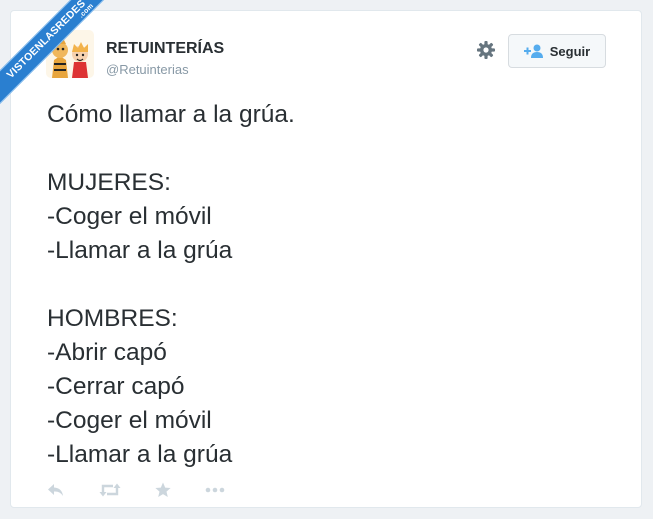 Image resolution: width=653 pixels, height=519 pixels. What do you see at coordinates (153, 490) in the screenshot?
I see `tweet-actions` at bounding box center [153, 490].